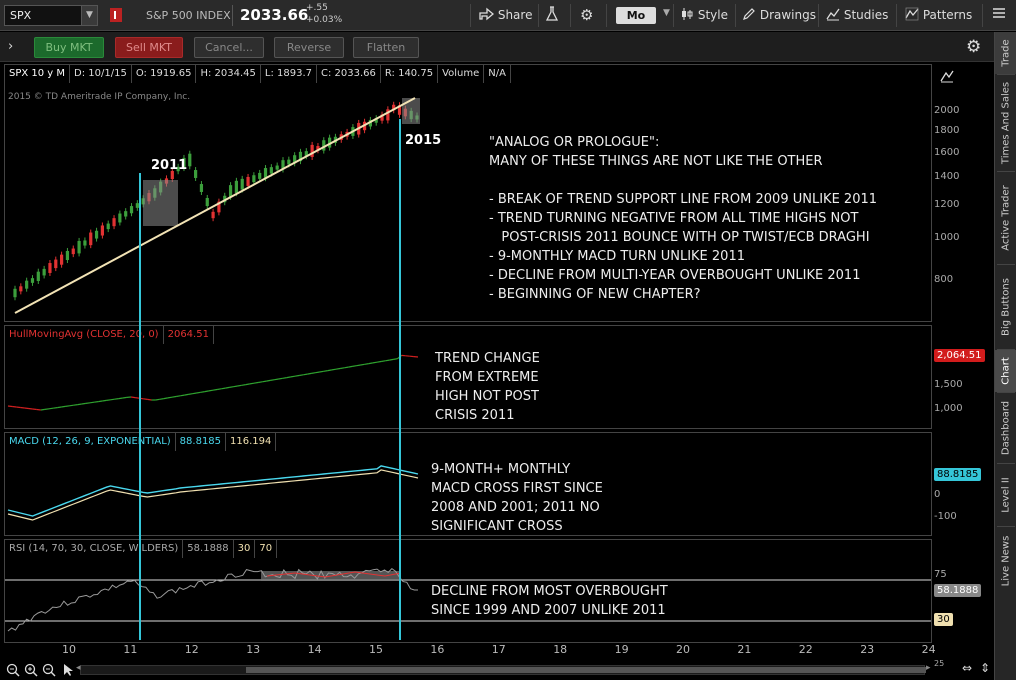 The image size is (1016, 680). I want to click on sell-market-button: Sell MKT, so click(149, 47).